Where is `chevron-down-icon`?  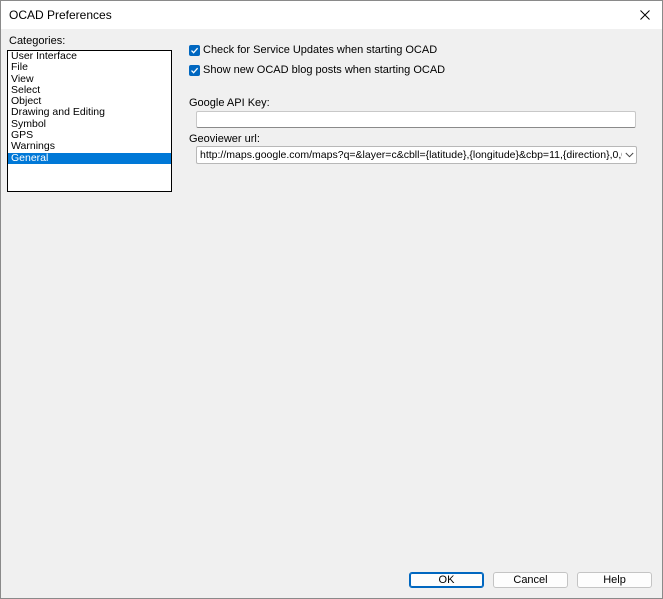 chevron-down-icon is located at coordinates (629, 155).